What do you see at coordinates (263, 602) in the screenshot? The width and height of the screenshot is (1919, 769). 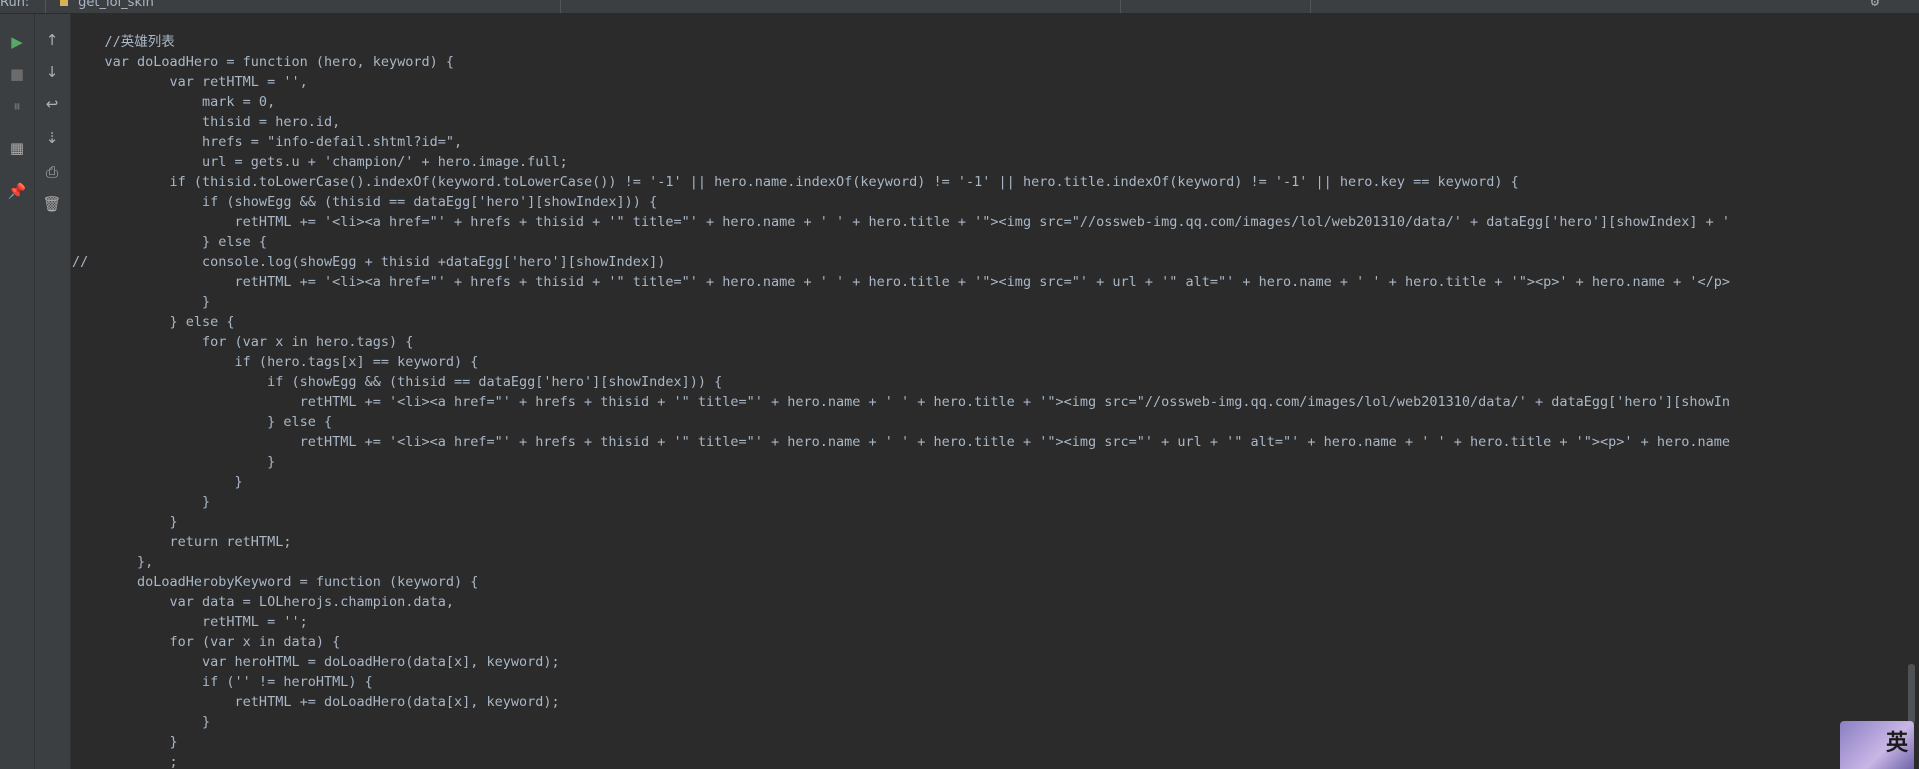 I see `console-line: var data = LOLherojs.champion.data,` at bounding box center [263, 602].